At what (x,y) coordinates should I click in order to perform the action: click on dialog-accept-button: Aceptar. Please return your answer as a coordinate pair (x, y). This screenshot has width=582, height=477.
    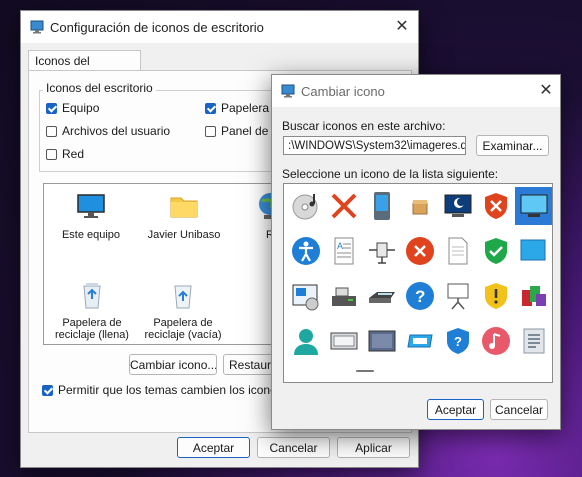
    Looking at the image, I should click on (455, 409).